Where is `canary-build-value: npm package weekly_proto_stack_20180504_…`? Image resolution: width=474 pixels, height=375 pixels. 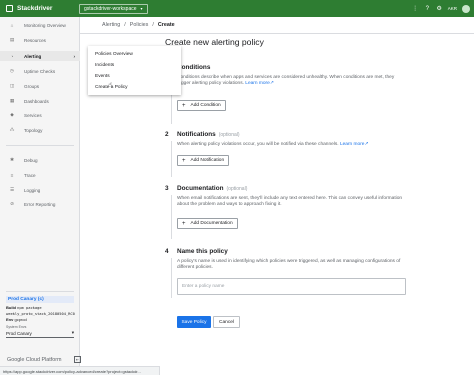 canary-build-value: npm package weekly_proto_stack_20180504_… is located at coordinates (40, 311).